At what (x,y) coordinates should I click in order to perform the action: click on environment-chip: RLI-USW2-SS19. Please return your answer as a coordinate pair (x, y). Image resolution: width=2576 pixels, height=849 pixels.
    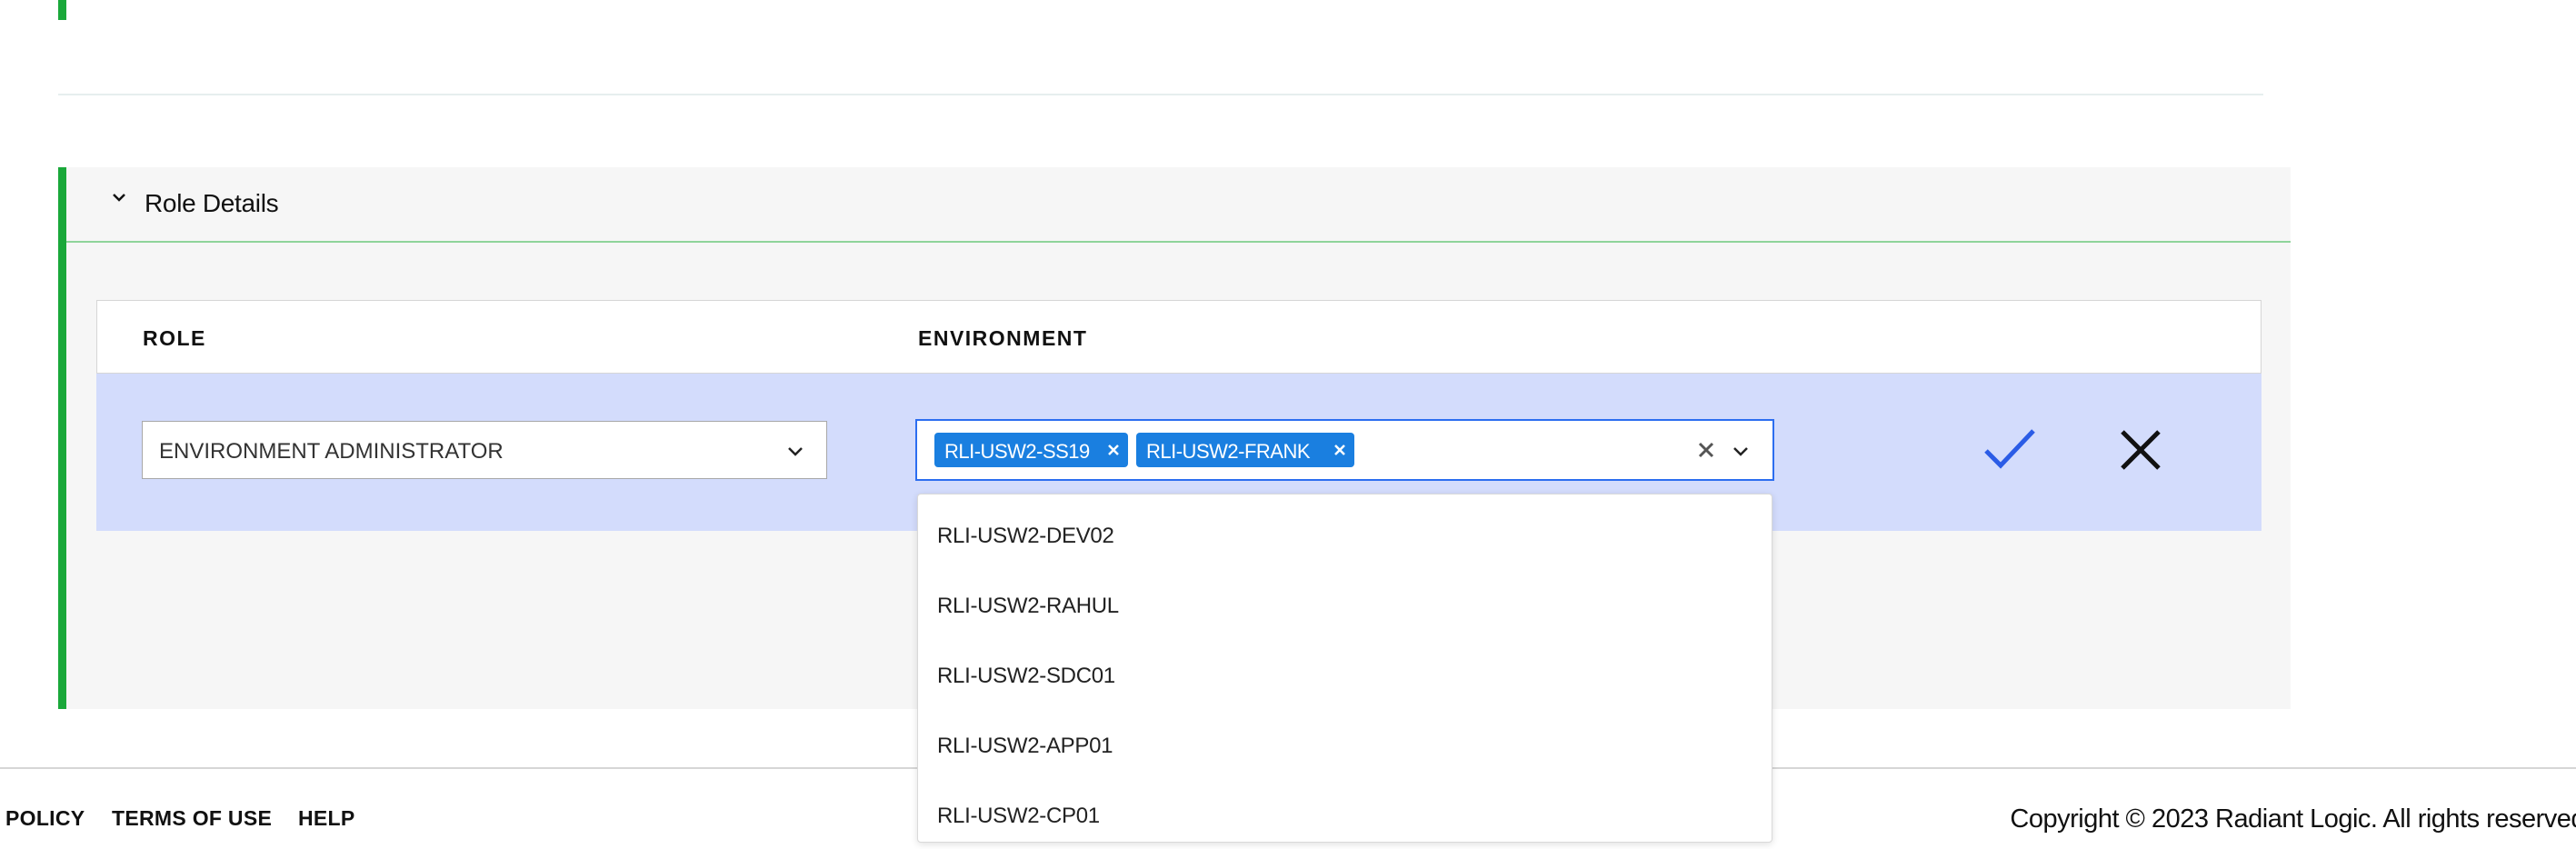
    Looking at the image, I should click on (1031, 450).